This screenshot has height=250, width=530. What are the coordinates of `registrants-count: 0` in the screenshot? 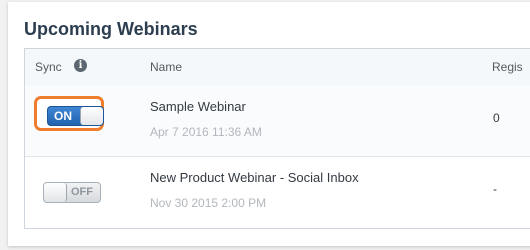 It's located at (496, 118).